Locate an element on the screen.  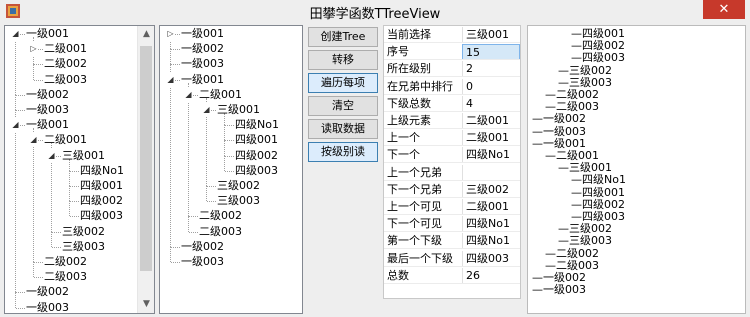
action-button: 遍历每项 is located at coordinates (343, 83).